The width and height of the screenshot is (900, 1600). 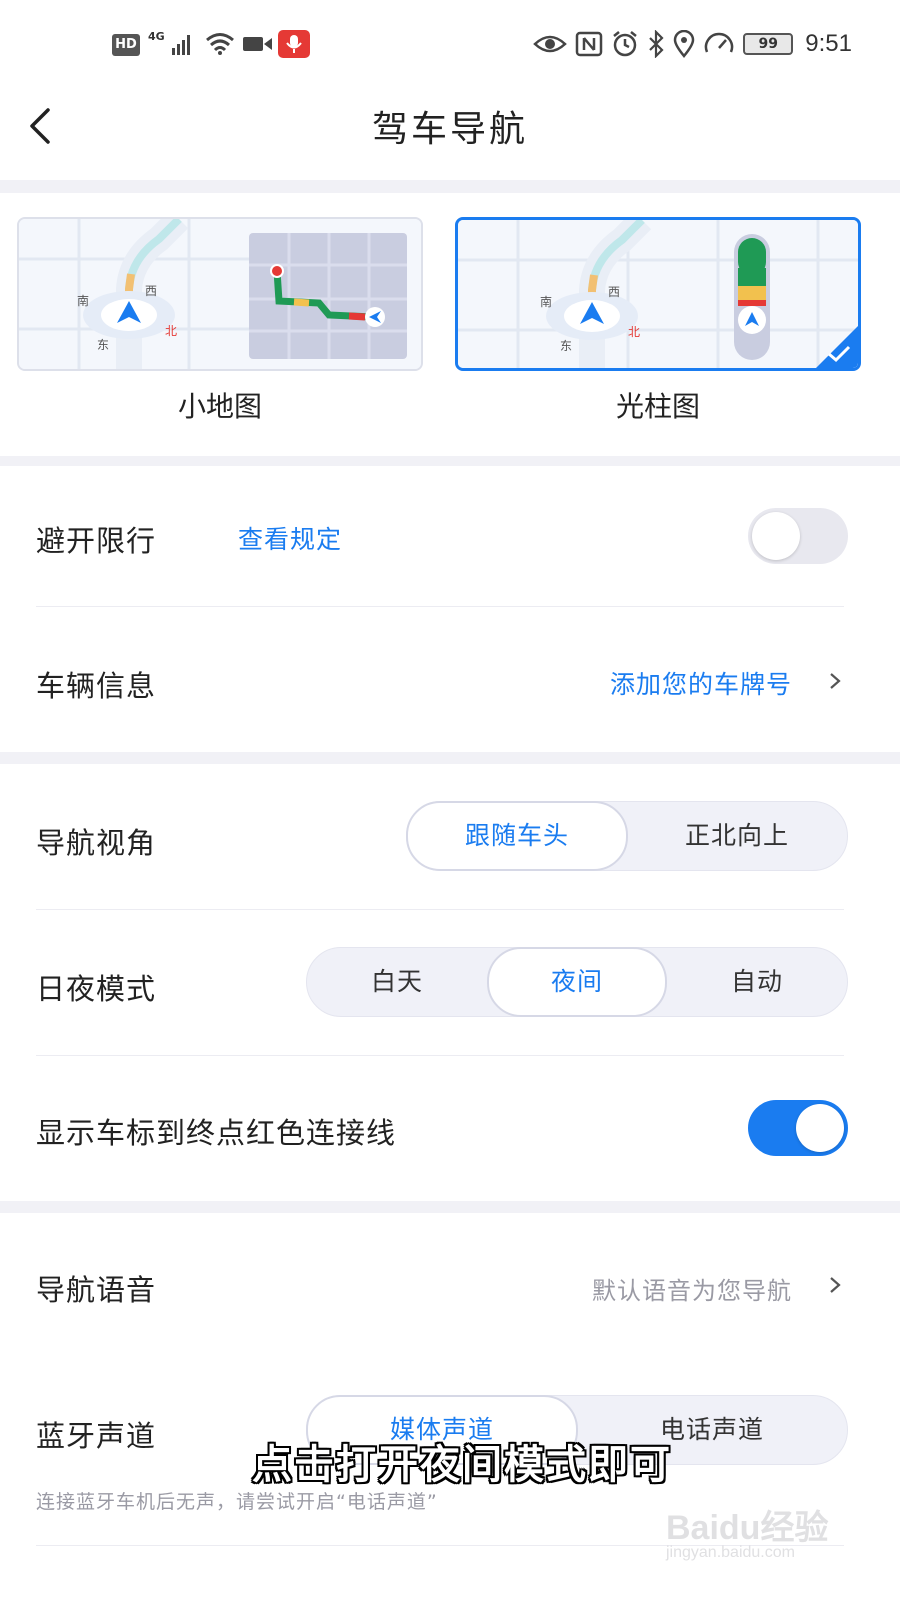 What do you see at coordinates (546, 301) in the screenshot?
I see `map-label-south-2: 南` at bounding box center [546, 301].